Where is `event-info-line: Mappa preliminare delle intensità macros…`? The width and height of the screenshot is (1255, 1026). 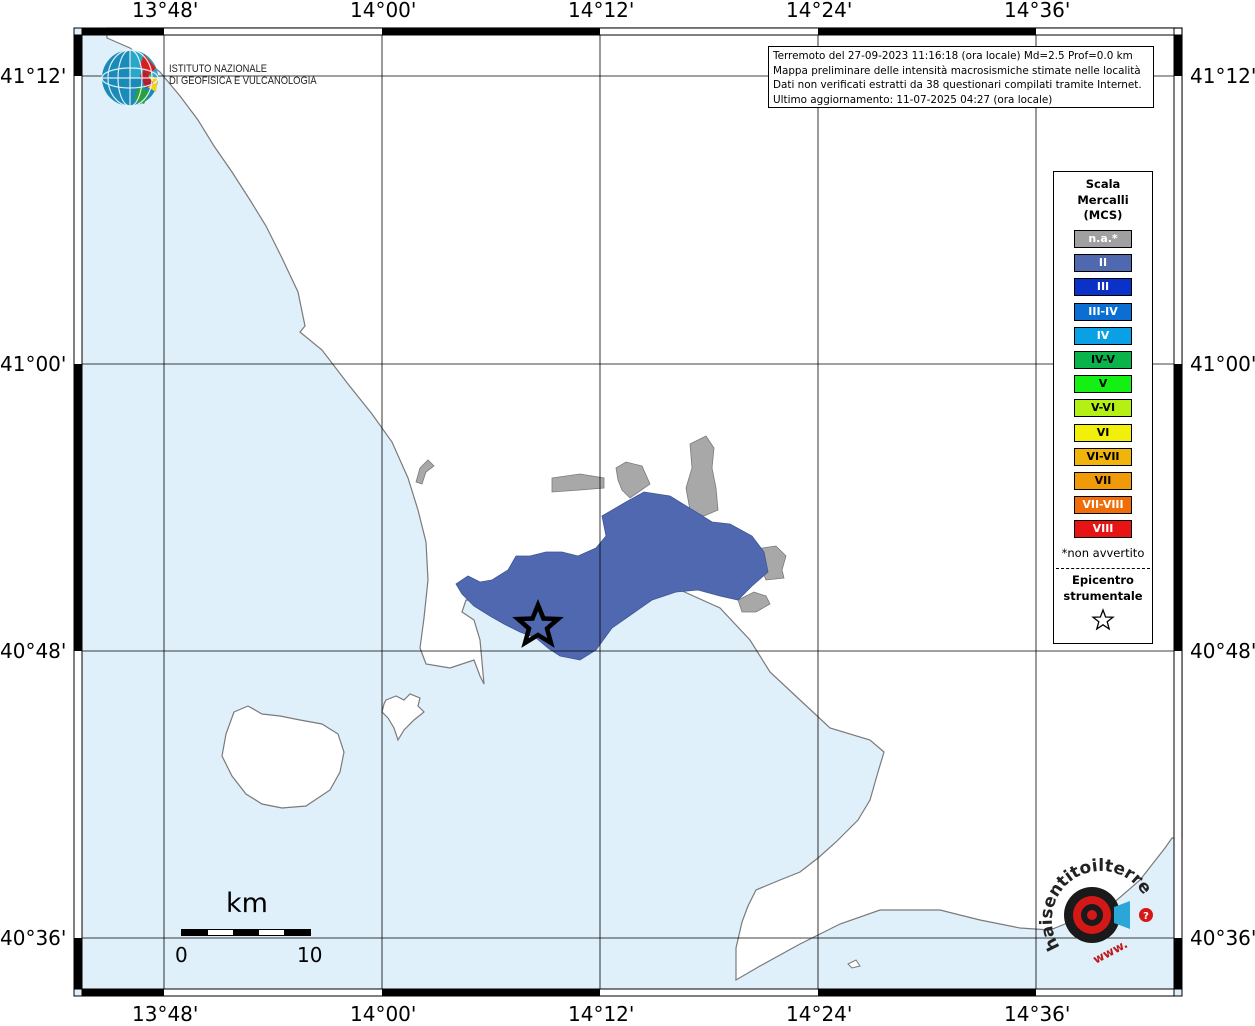
event-info-line: Mappa preliminare delle intensità macros… is located at coordinates (957, 70).